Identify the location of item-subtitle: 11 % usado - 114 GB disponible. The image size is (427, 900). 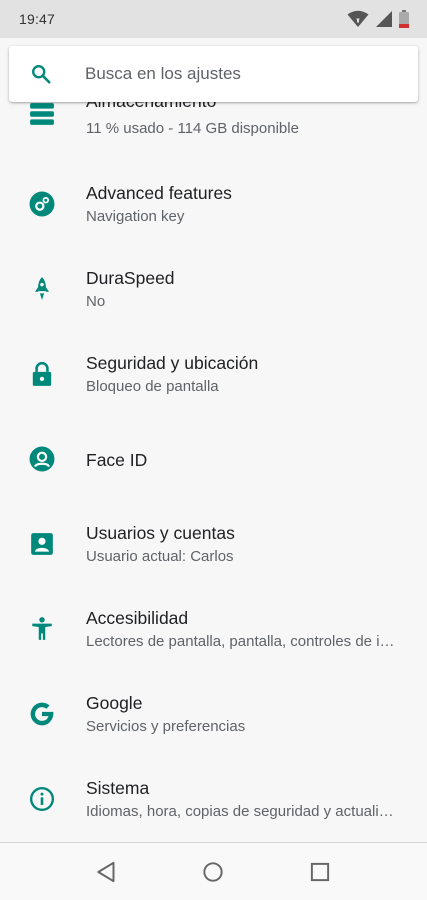
(192, 128).